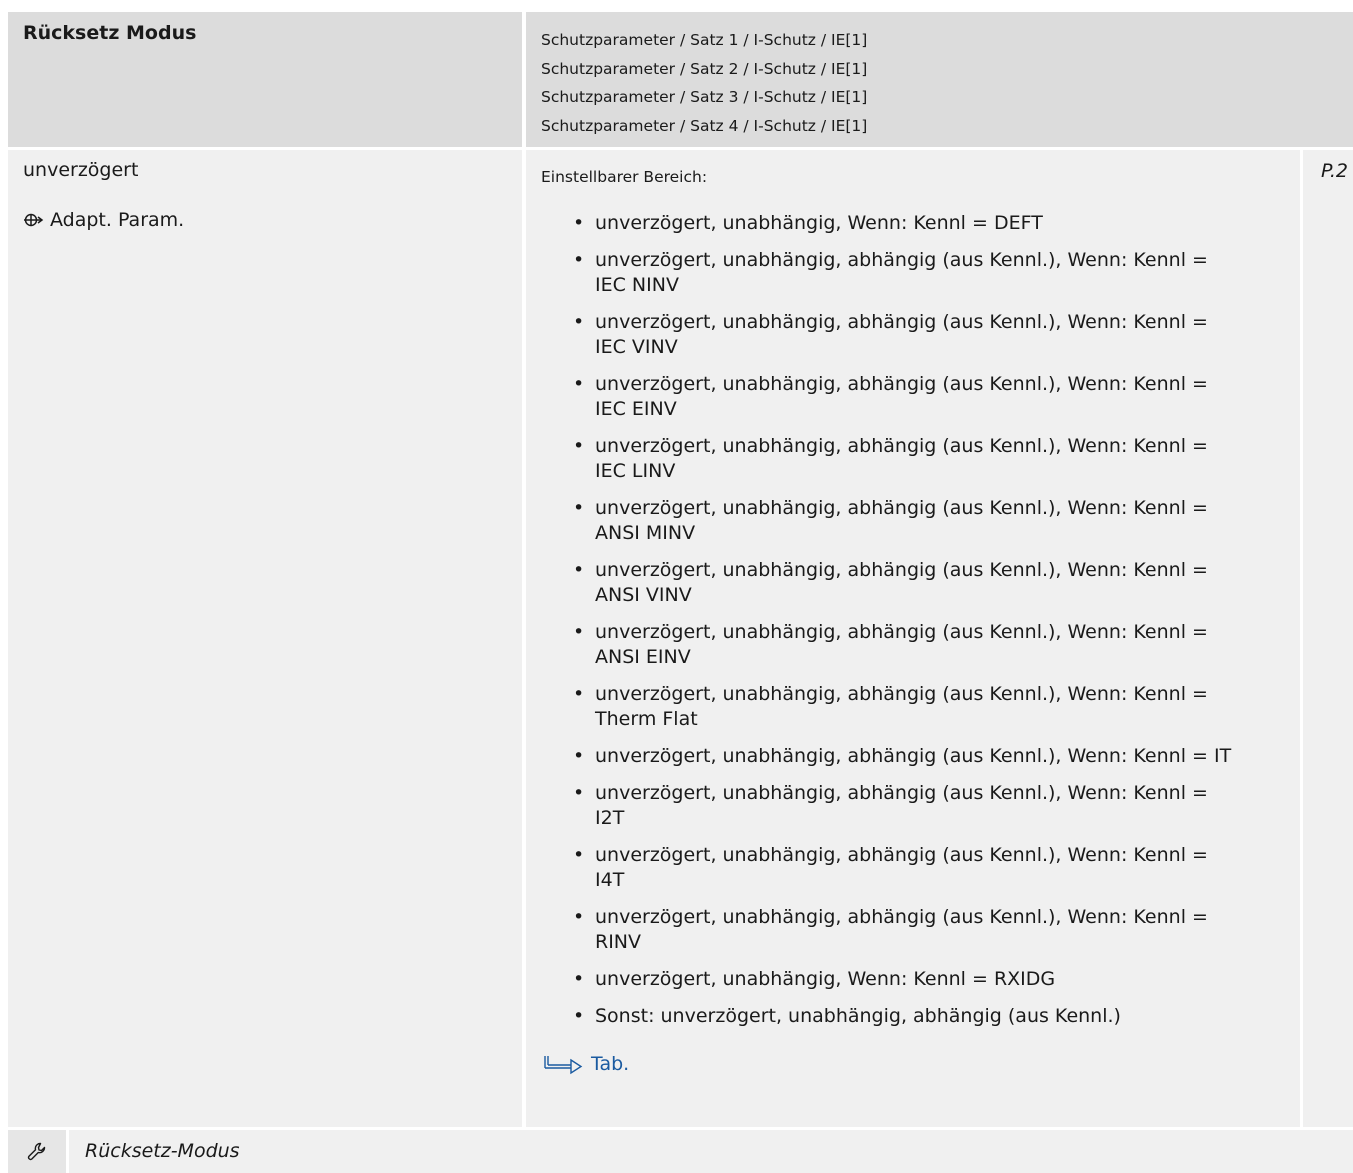 This screenshot has height=1173, width=1353. What do you see at coordinates (265, 79) in the screenshot?
I see `parameter-name-cell: Rücksetz Modus` at bounding box center [265, 79].